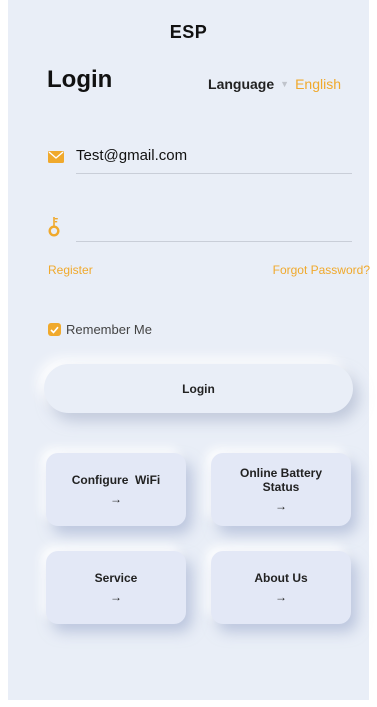 The image size is (377, 707). What do you see at coordinates (56, 226) in the screenshot?
I see `key-icon` at bounding box center [56, 226].